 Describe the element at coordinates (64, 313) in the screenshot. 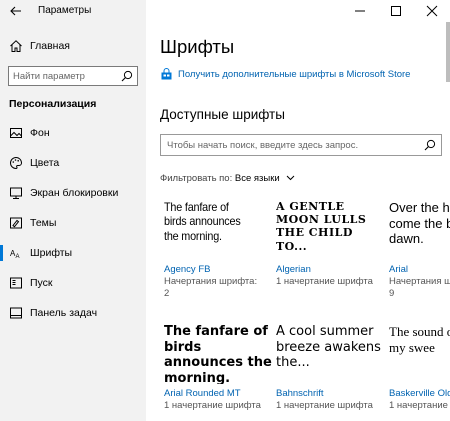

I see `sidebar-item-label: Панель задач` at that location.